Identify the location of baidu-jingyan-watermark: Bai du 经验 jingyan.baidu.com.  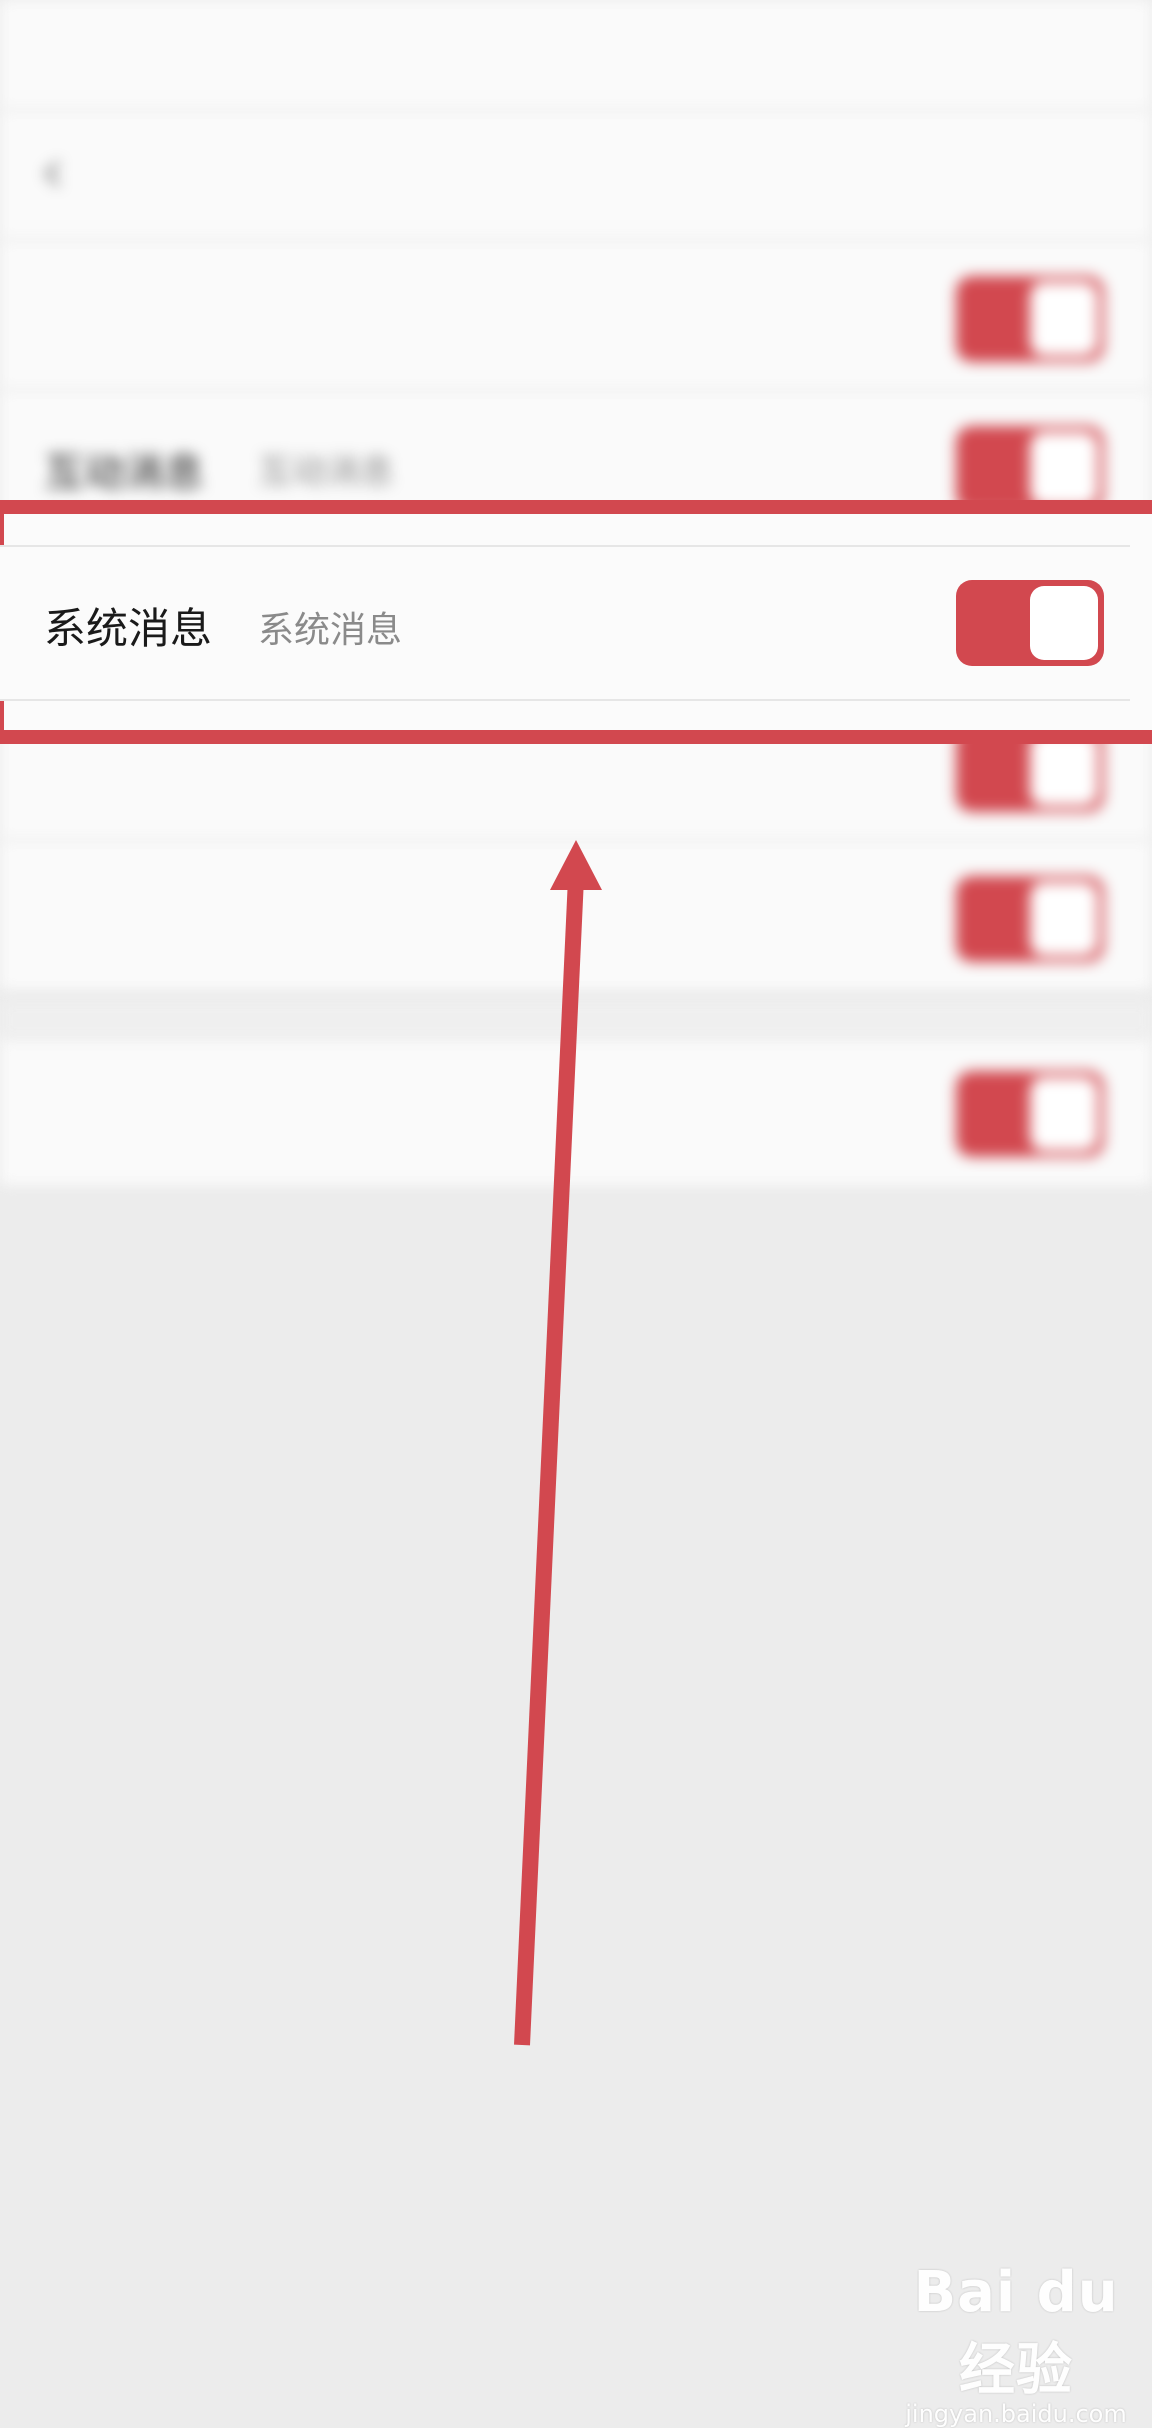
(1016, 2344).